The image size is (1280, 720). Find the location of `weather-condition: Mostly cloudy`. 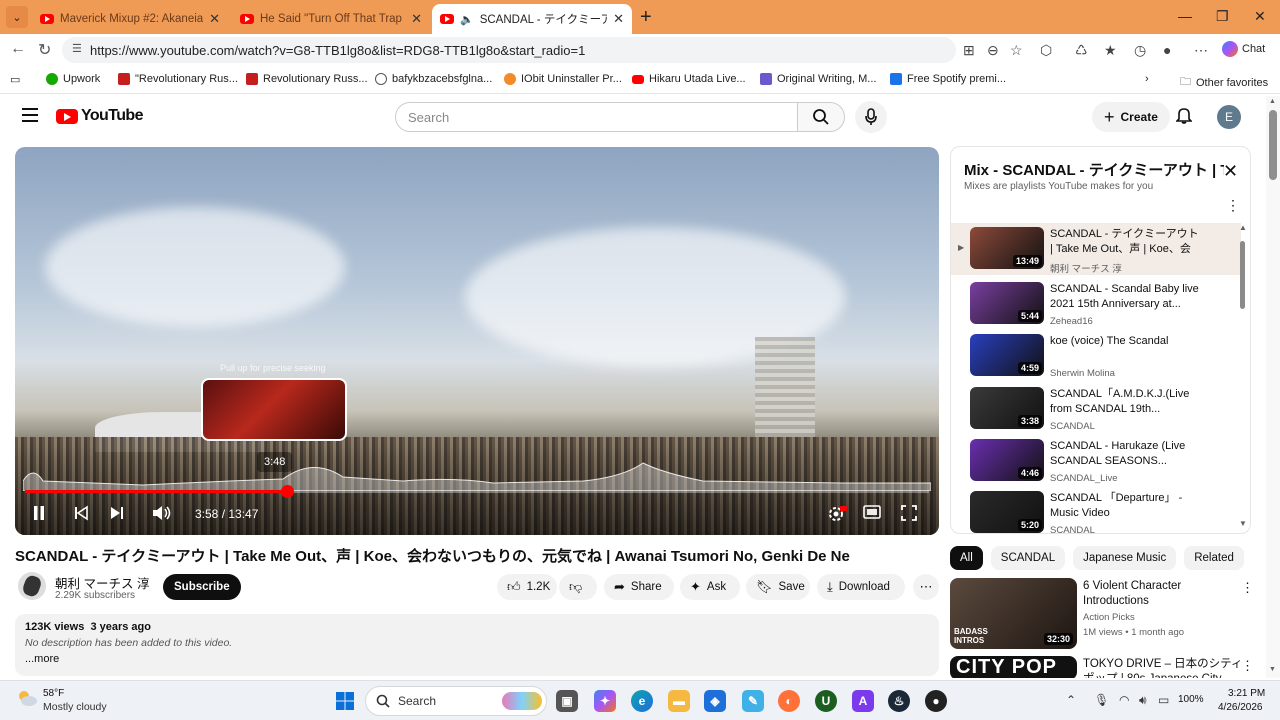

weather-condition: Mostly cloudy is located at coordinates (75, 707).